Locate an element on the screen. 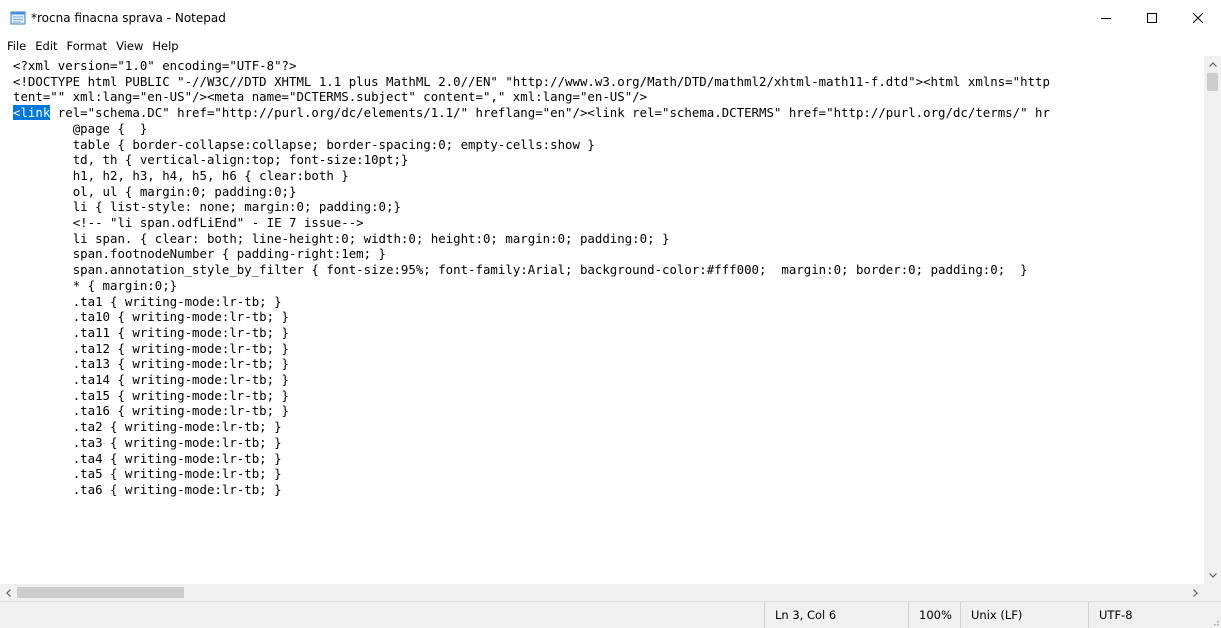 Image resolution: width=1221 pixels, height=628 pixels. maximize-button is located at coordinates (1152, 18).